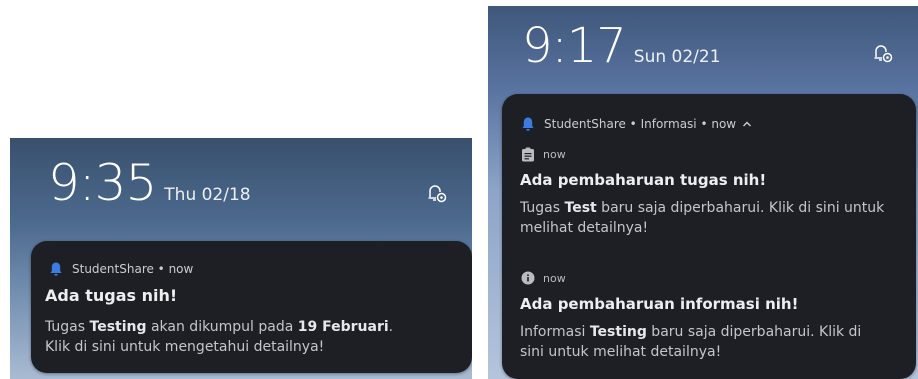  Describe the element at coordinates (584, 228) in the screenshot. I see `body-line-2: melihat detailnya!` at that location.